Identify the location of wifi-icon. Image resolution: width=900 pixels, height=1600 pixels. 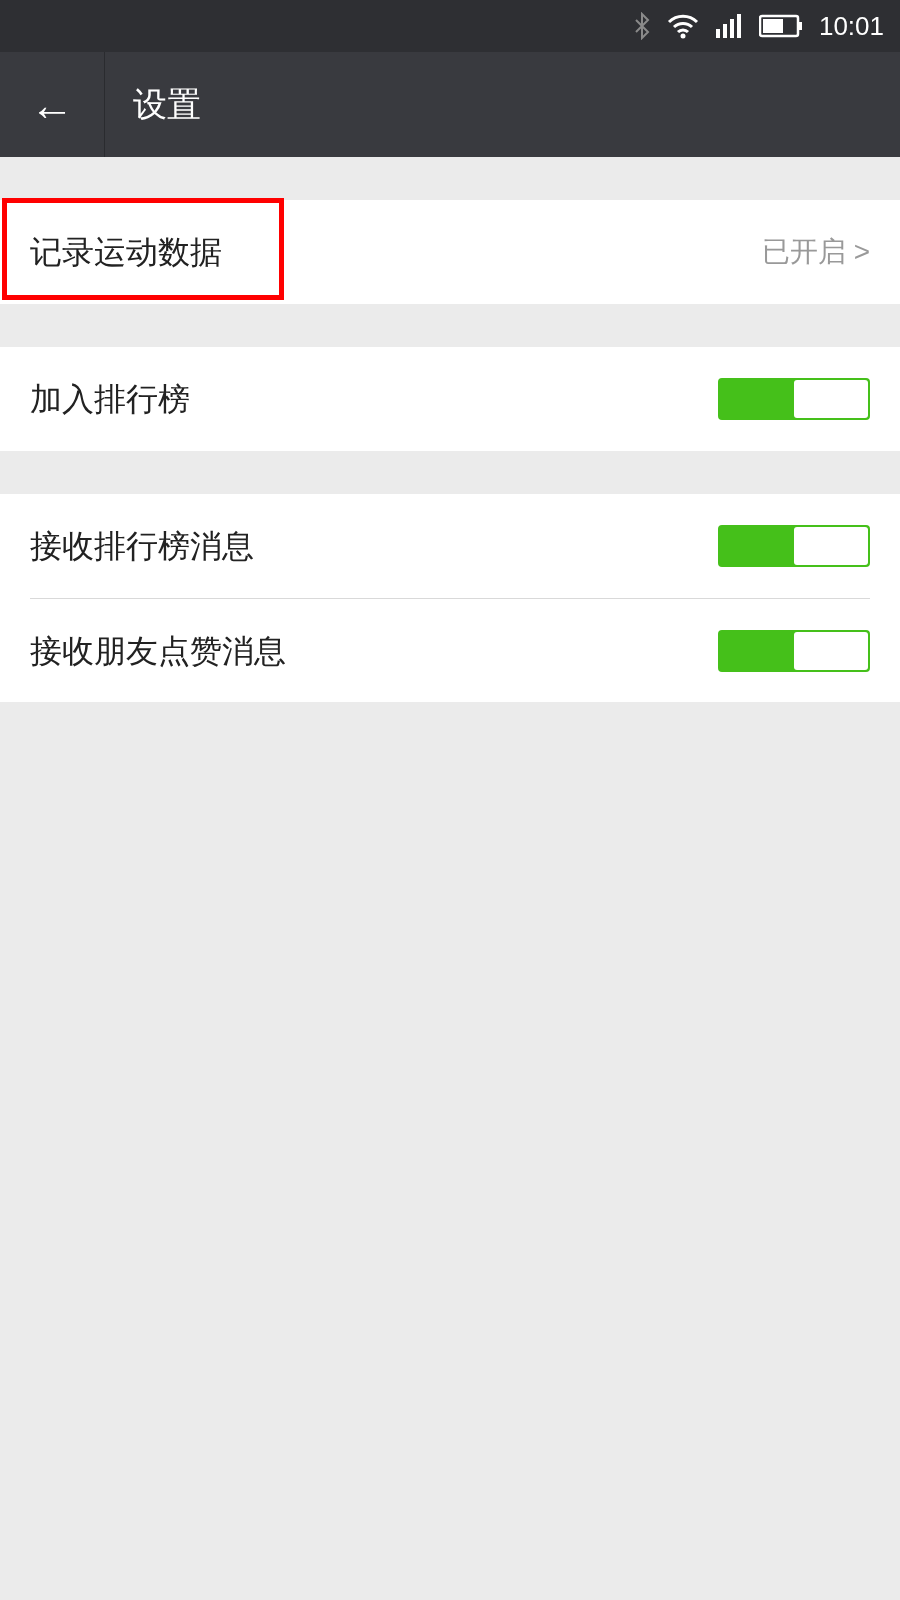
(682, 26).